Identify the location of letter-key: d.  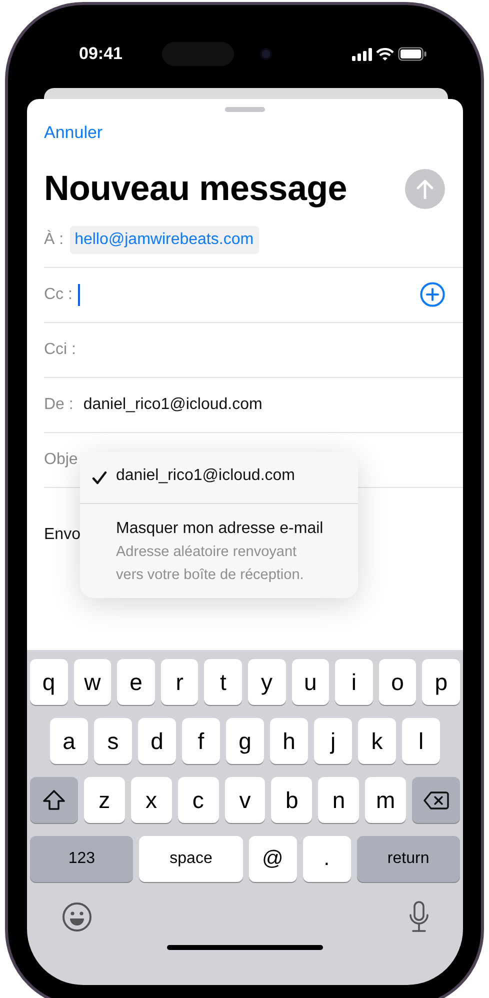
(157, 741).